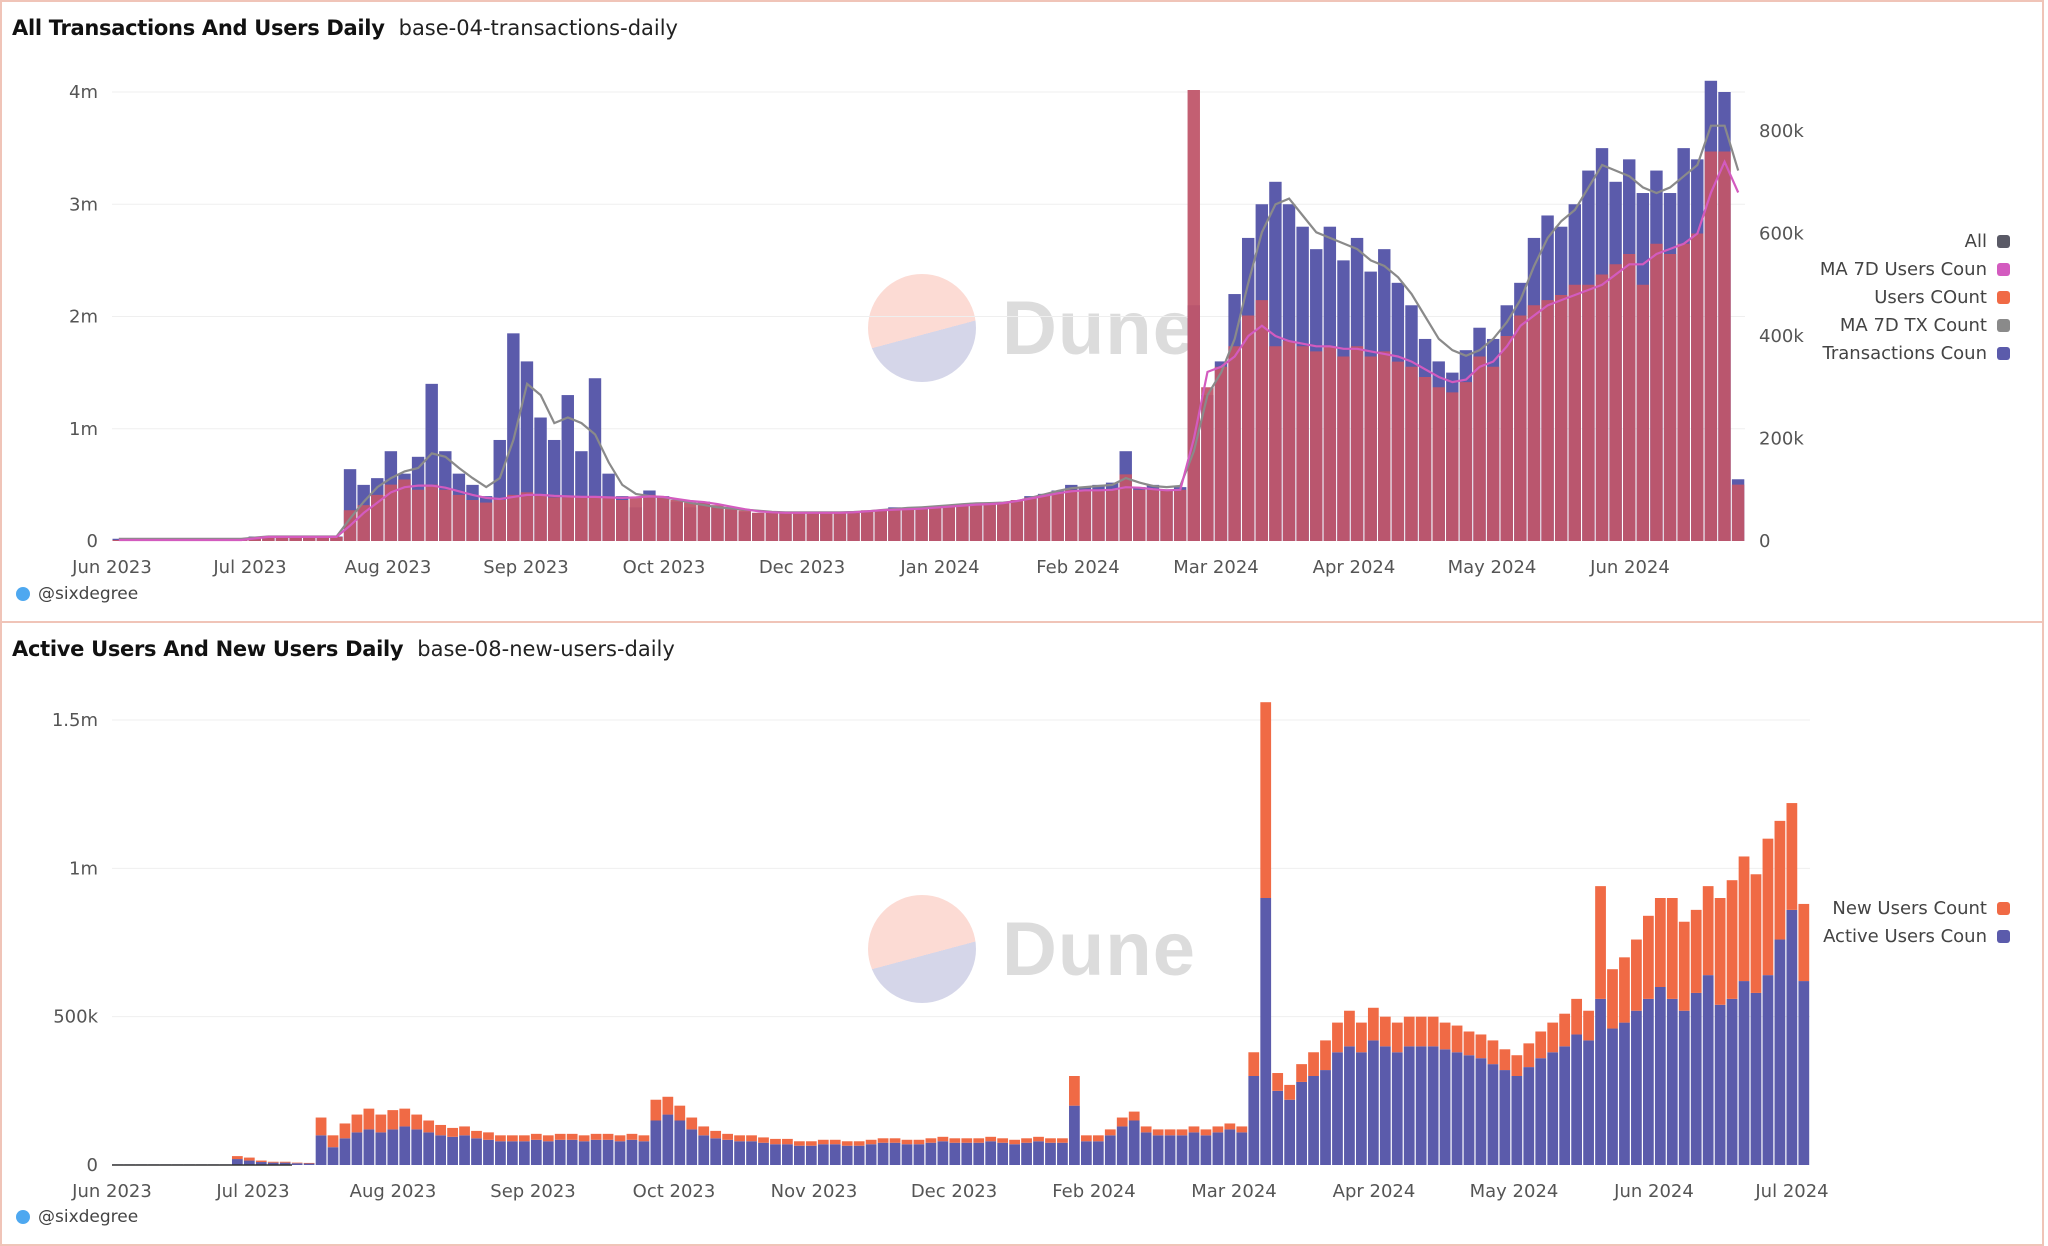  Describe the element at coordinates (1916, 353) in the screenshot. I see `legend-item: Transactions Coun` at that location.